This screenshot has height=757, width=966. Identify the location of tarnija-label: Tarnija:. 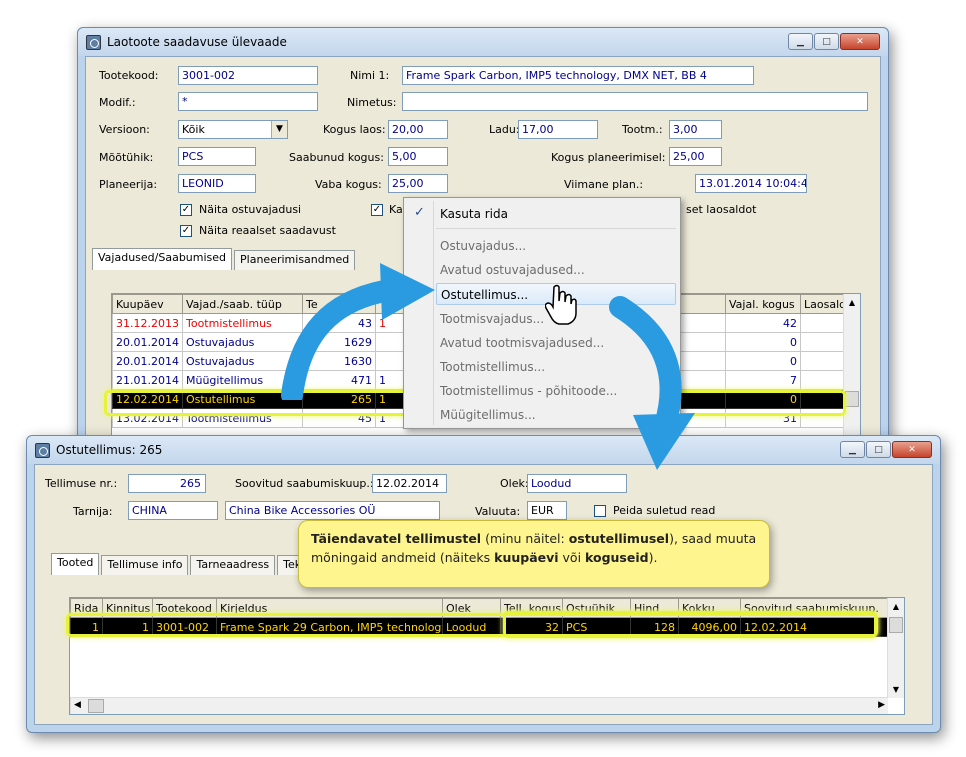
(93, 511).